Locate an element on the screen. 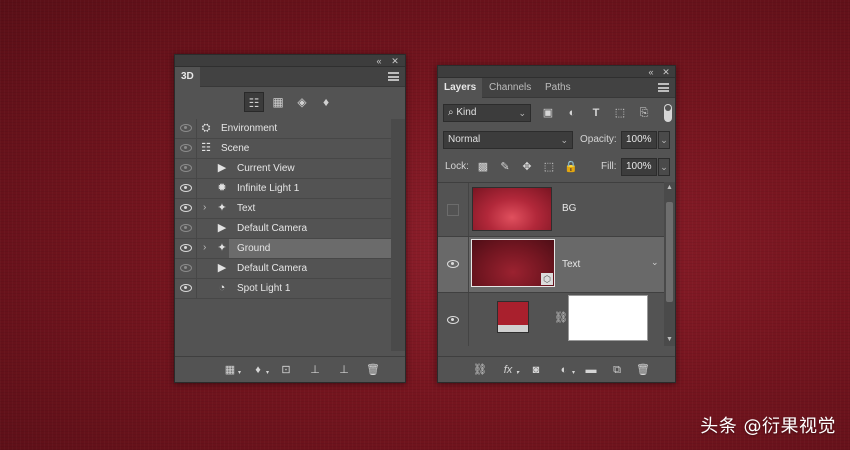 The height and width of the screenshot is (450, 850). mesh-icon: ▦ is located at coordinates (278, 102).